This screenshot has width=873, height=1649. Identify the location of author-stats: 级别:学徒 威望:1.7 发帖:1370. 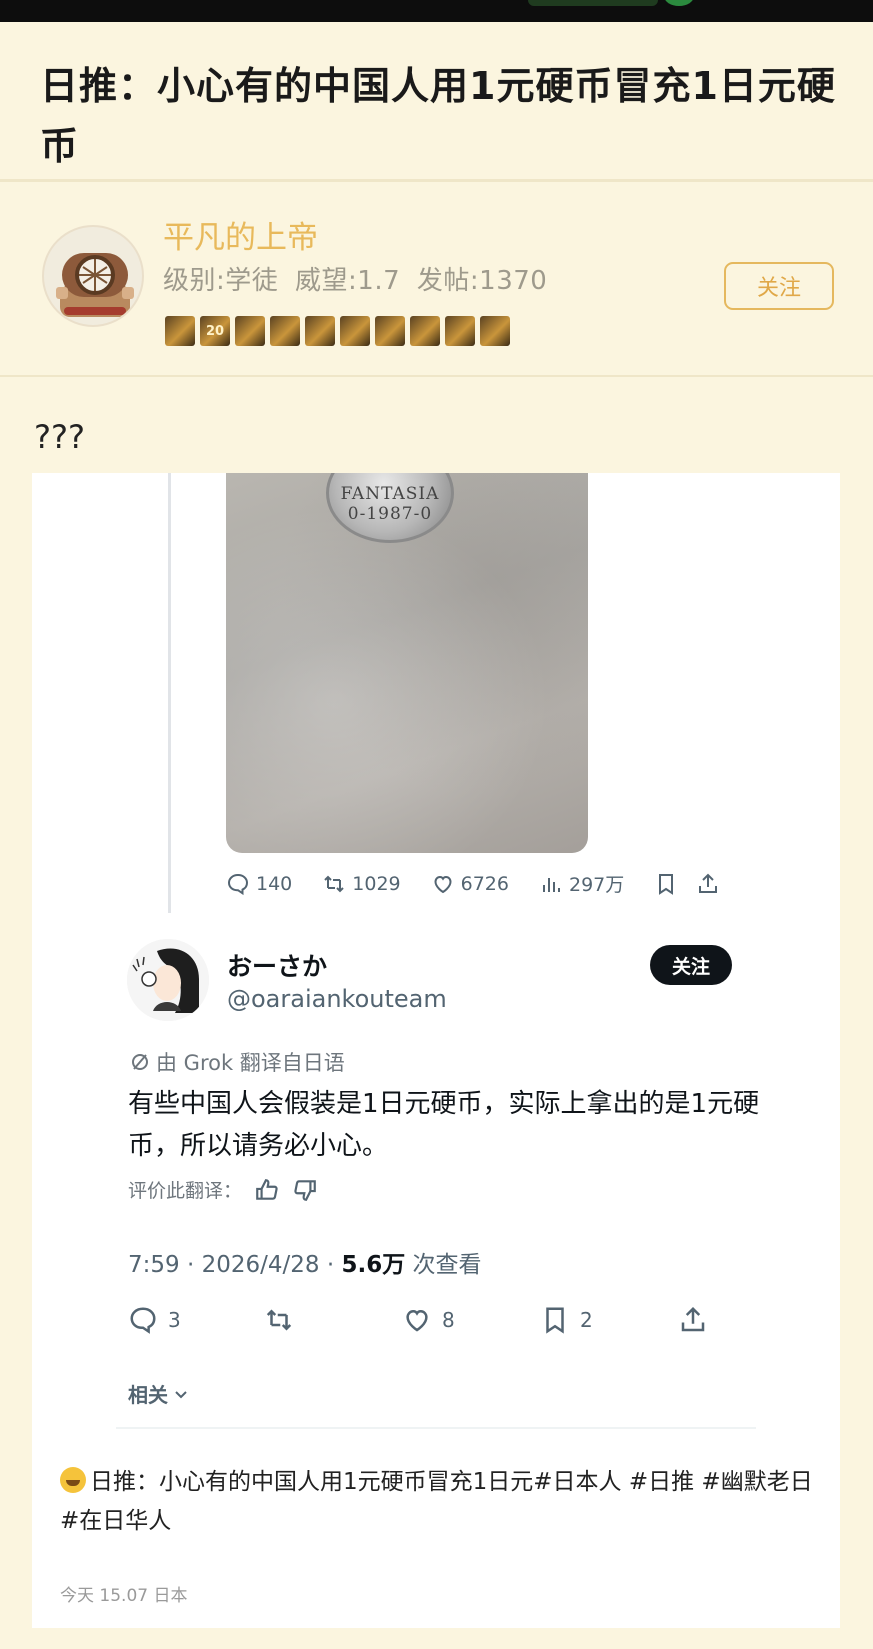
(355, 278).